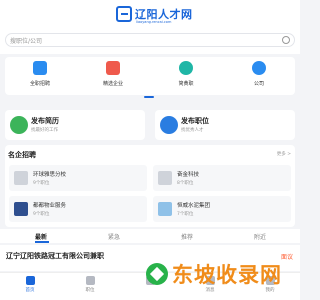  Describe the element at coordinates (185, 214) in the screenshot. I see `company-job-count: 7个职位` at that location.